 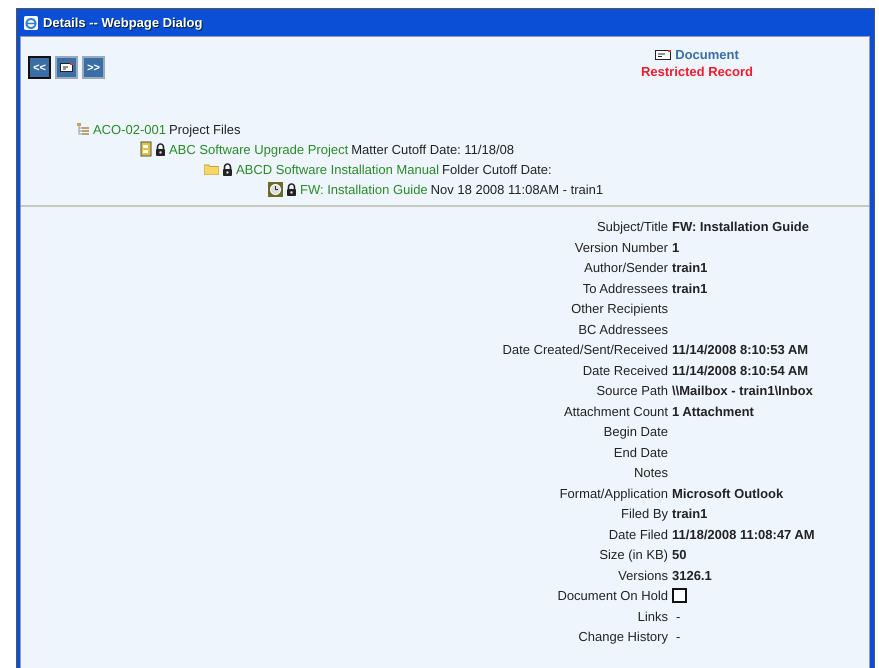 I want to click on field-label: Filed By, so click(x=644, y=513).